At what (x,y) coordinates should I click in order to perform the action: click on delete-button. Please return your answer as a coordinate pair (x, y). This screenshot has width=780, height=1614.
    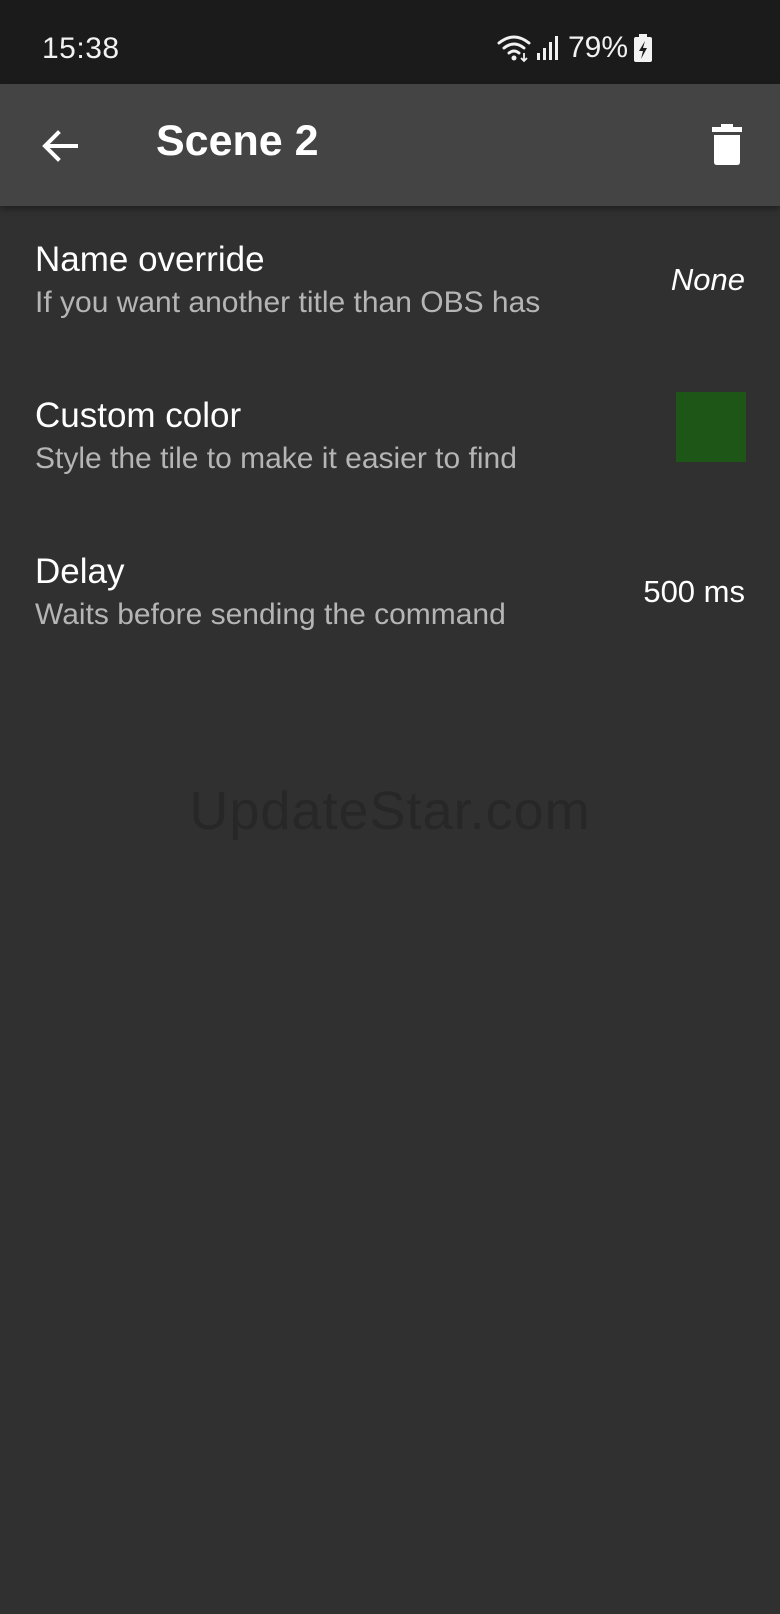
    Looking at the image, I should click on (727, 145).